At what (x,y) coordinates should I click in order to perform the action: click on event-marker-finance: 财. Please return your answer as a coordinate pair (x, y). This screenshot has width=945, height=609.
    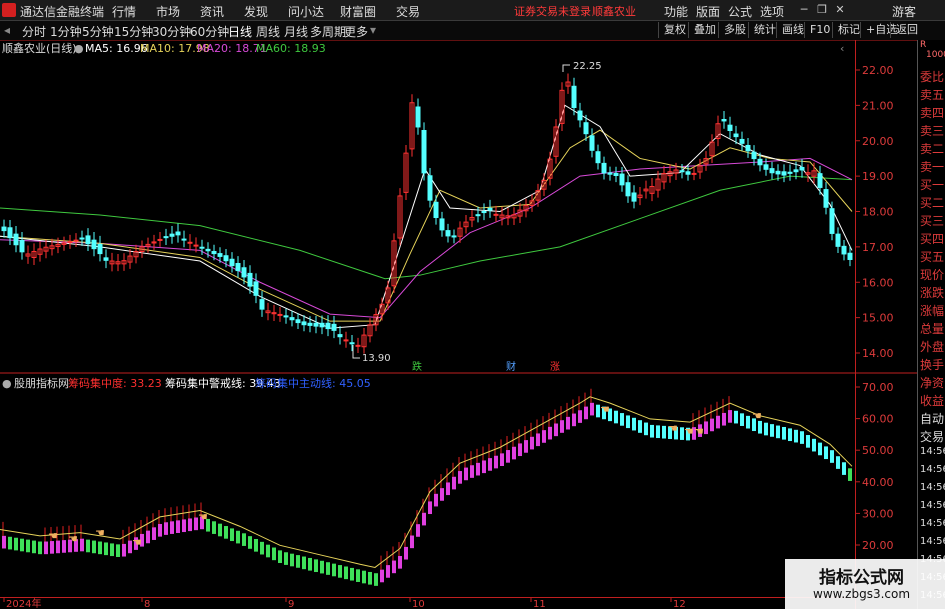
    Looking at the image, I should click on (511, 366).